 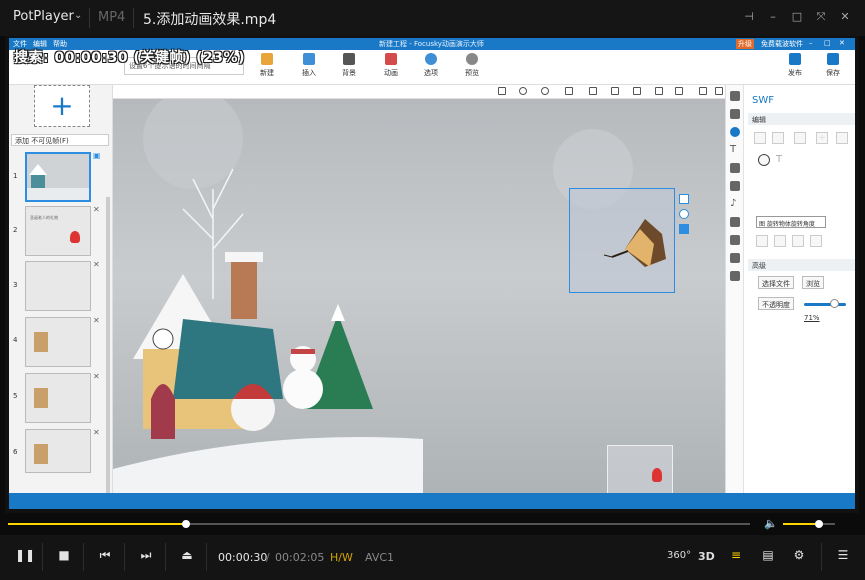 What do you see at coordinates (97, 524) in the screenshot?
I see `seek-progress` at bounding box center [97, 524].